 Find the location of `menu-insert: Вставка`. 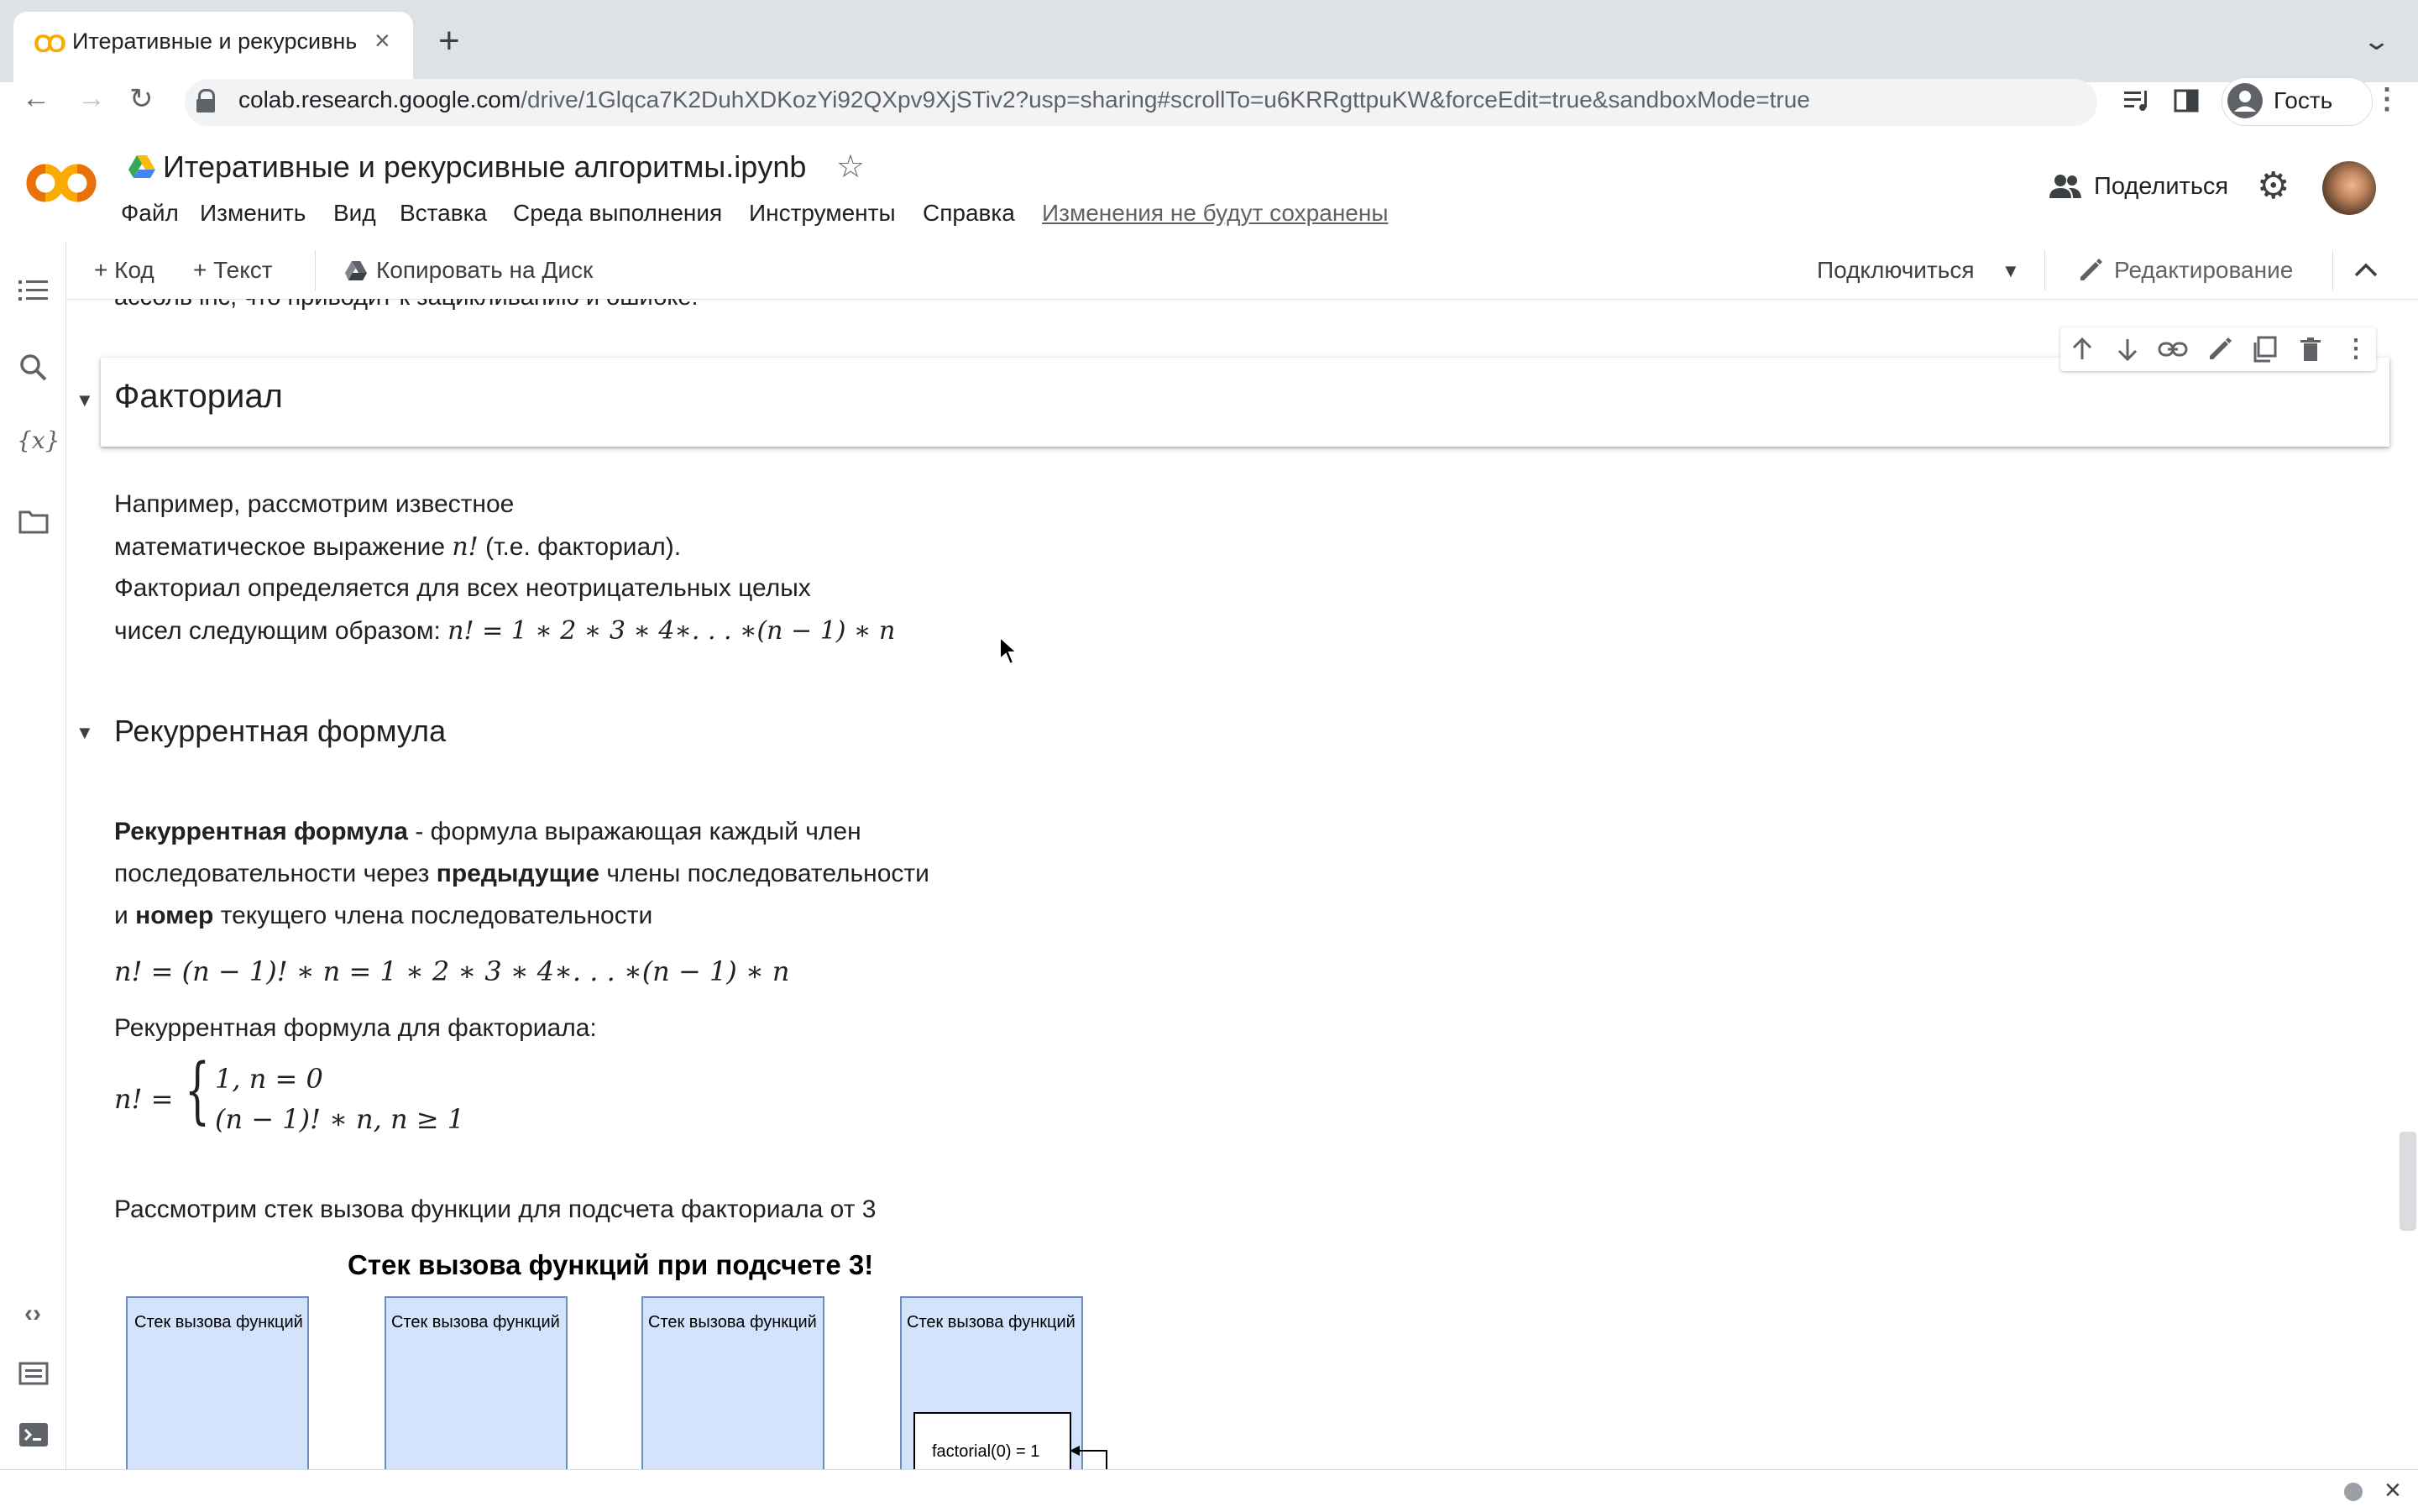

menu-insert: Вставка is located at coordinates (443, 213).